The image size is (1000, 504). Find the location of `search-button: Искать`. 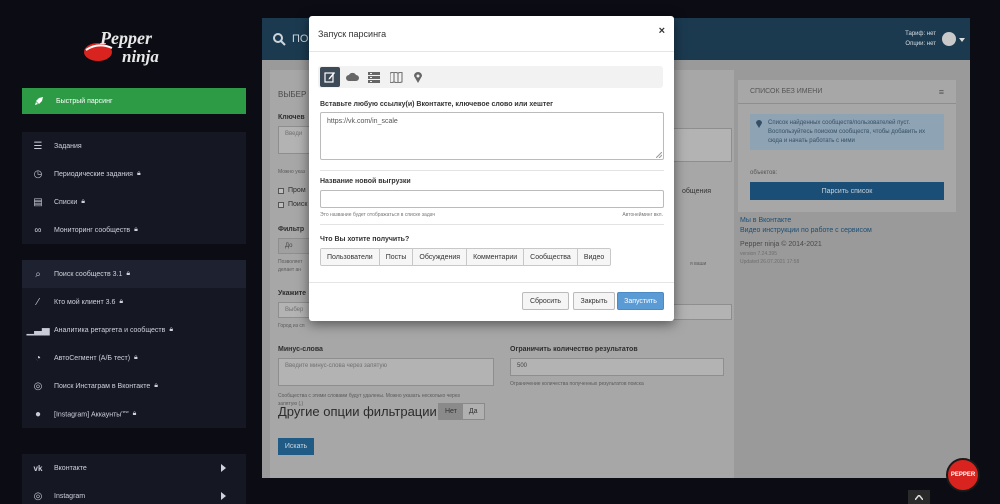

search-button: Искать is located at coordinates (296, 446).